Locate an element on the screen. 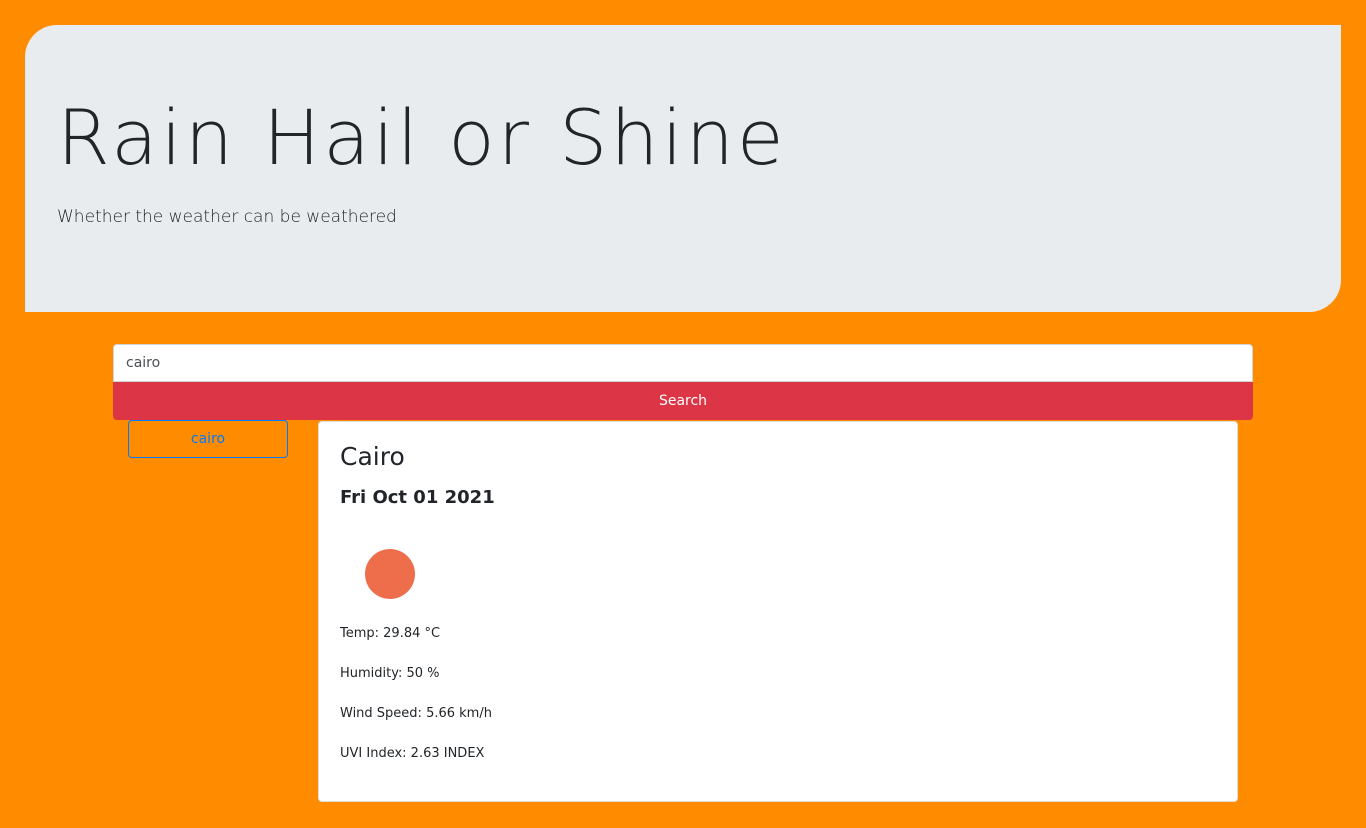 This screenshot has height=828, width=1366. wind-speed-text: Wind Speed: 5.66 km/h is located at coordinates (416, 713).